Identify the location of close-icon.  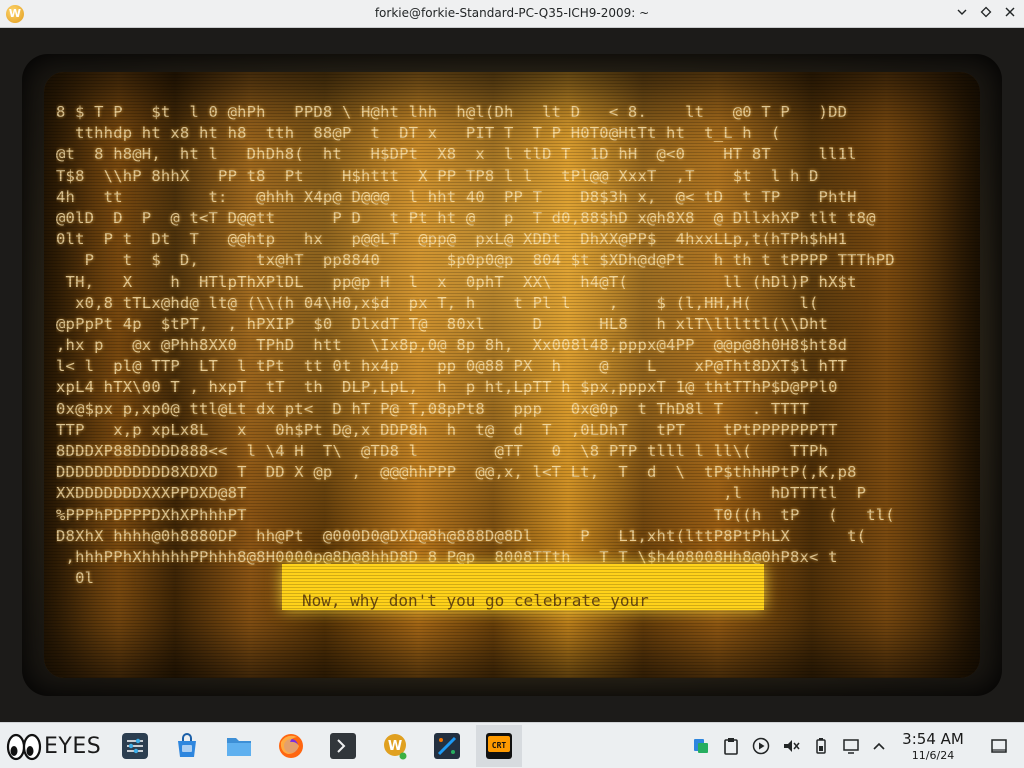
(1010, 12).